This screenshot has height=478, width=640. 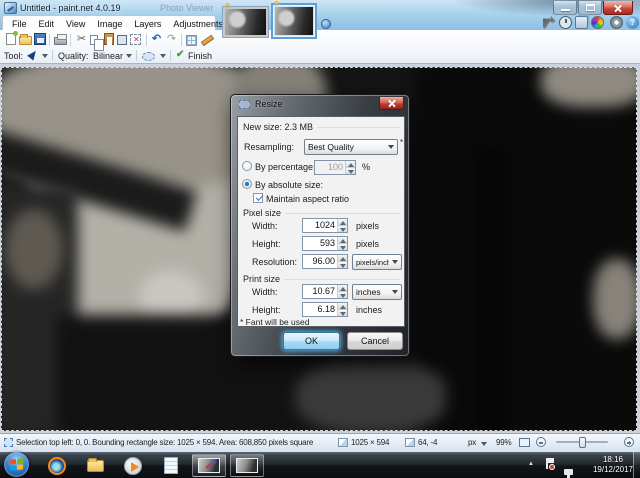 What do you see at coordinates (10, 8) in the screenshot?
I see `paintnet-app-icon` at bounding box center [10, 8].